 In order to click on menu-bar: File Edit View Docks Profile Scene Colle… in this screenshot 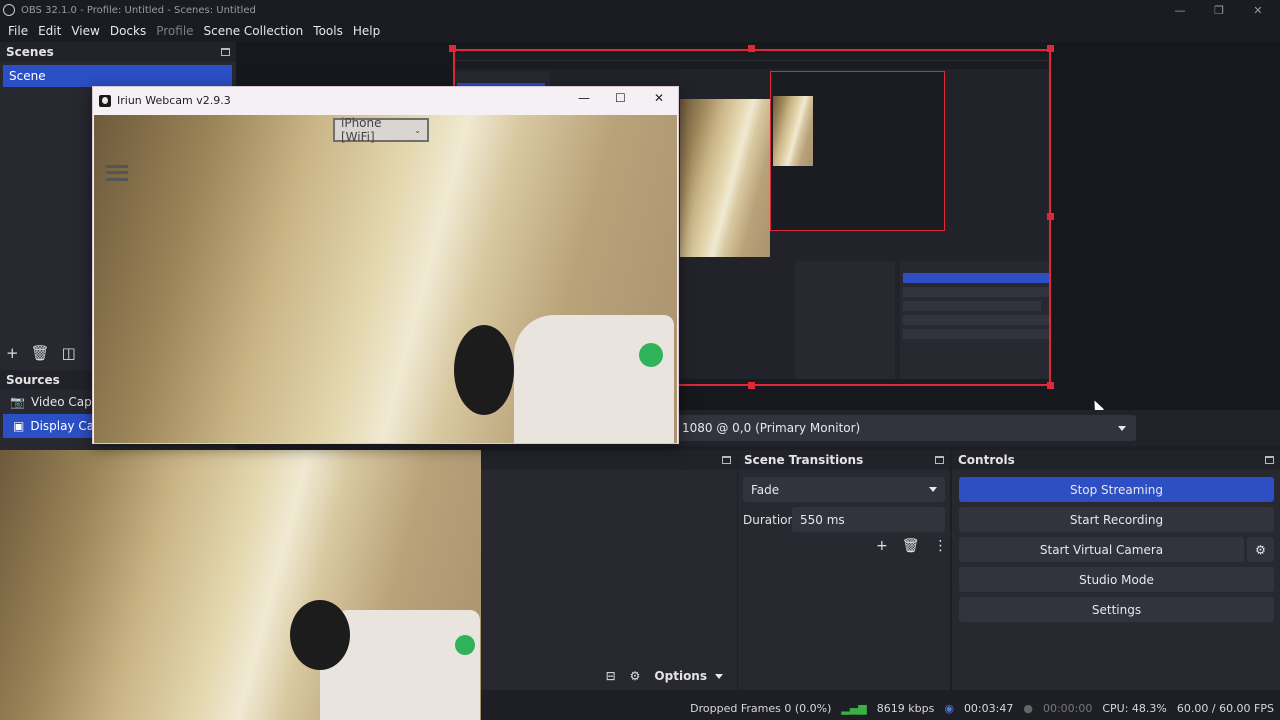, I will do `click(640, 31)`.